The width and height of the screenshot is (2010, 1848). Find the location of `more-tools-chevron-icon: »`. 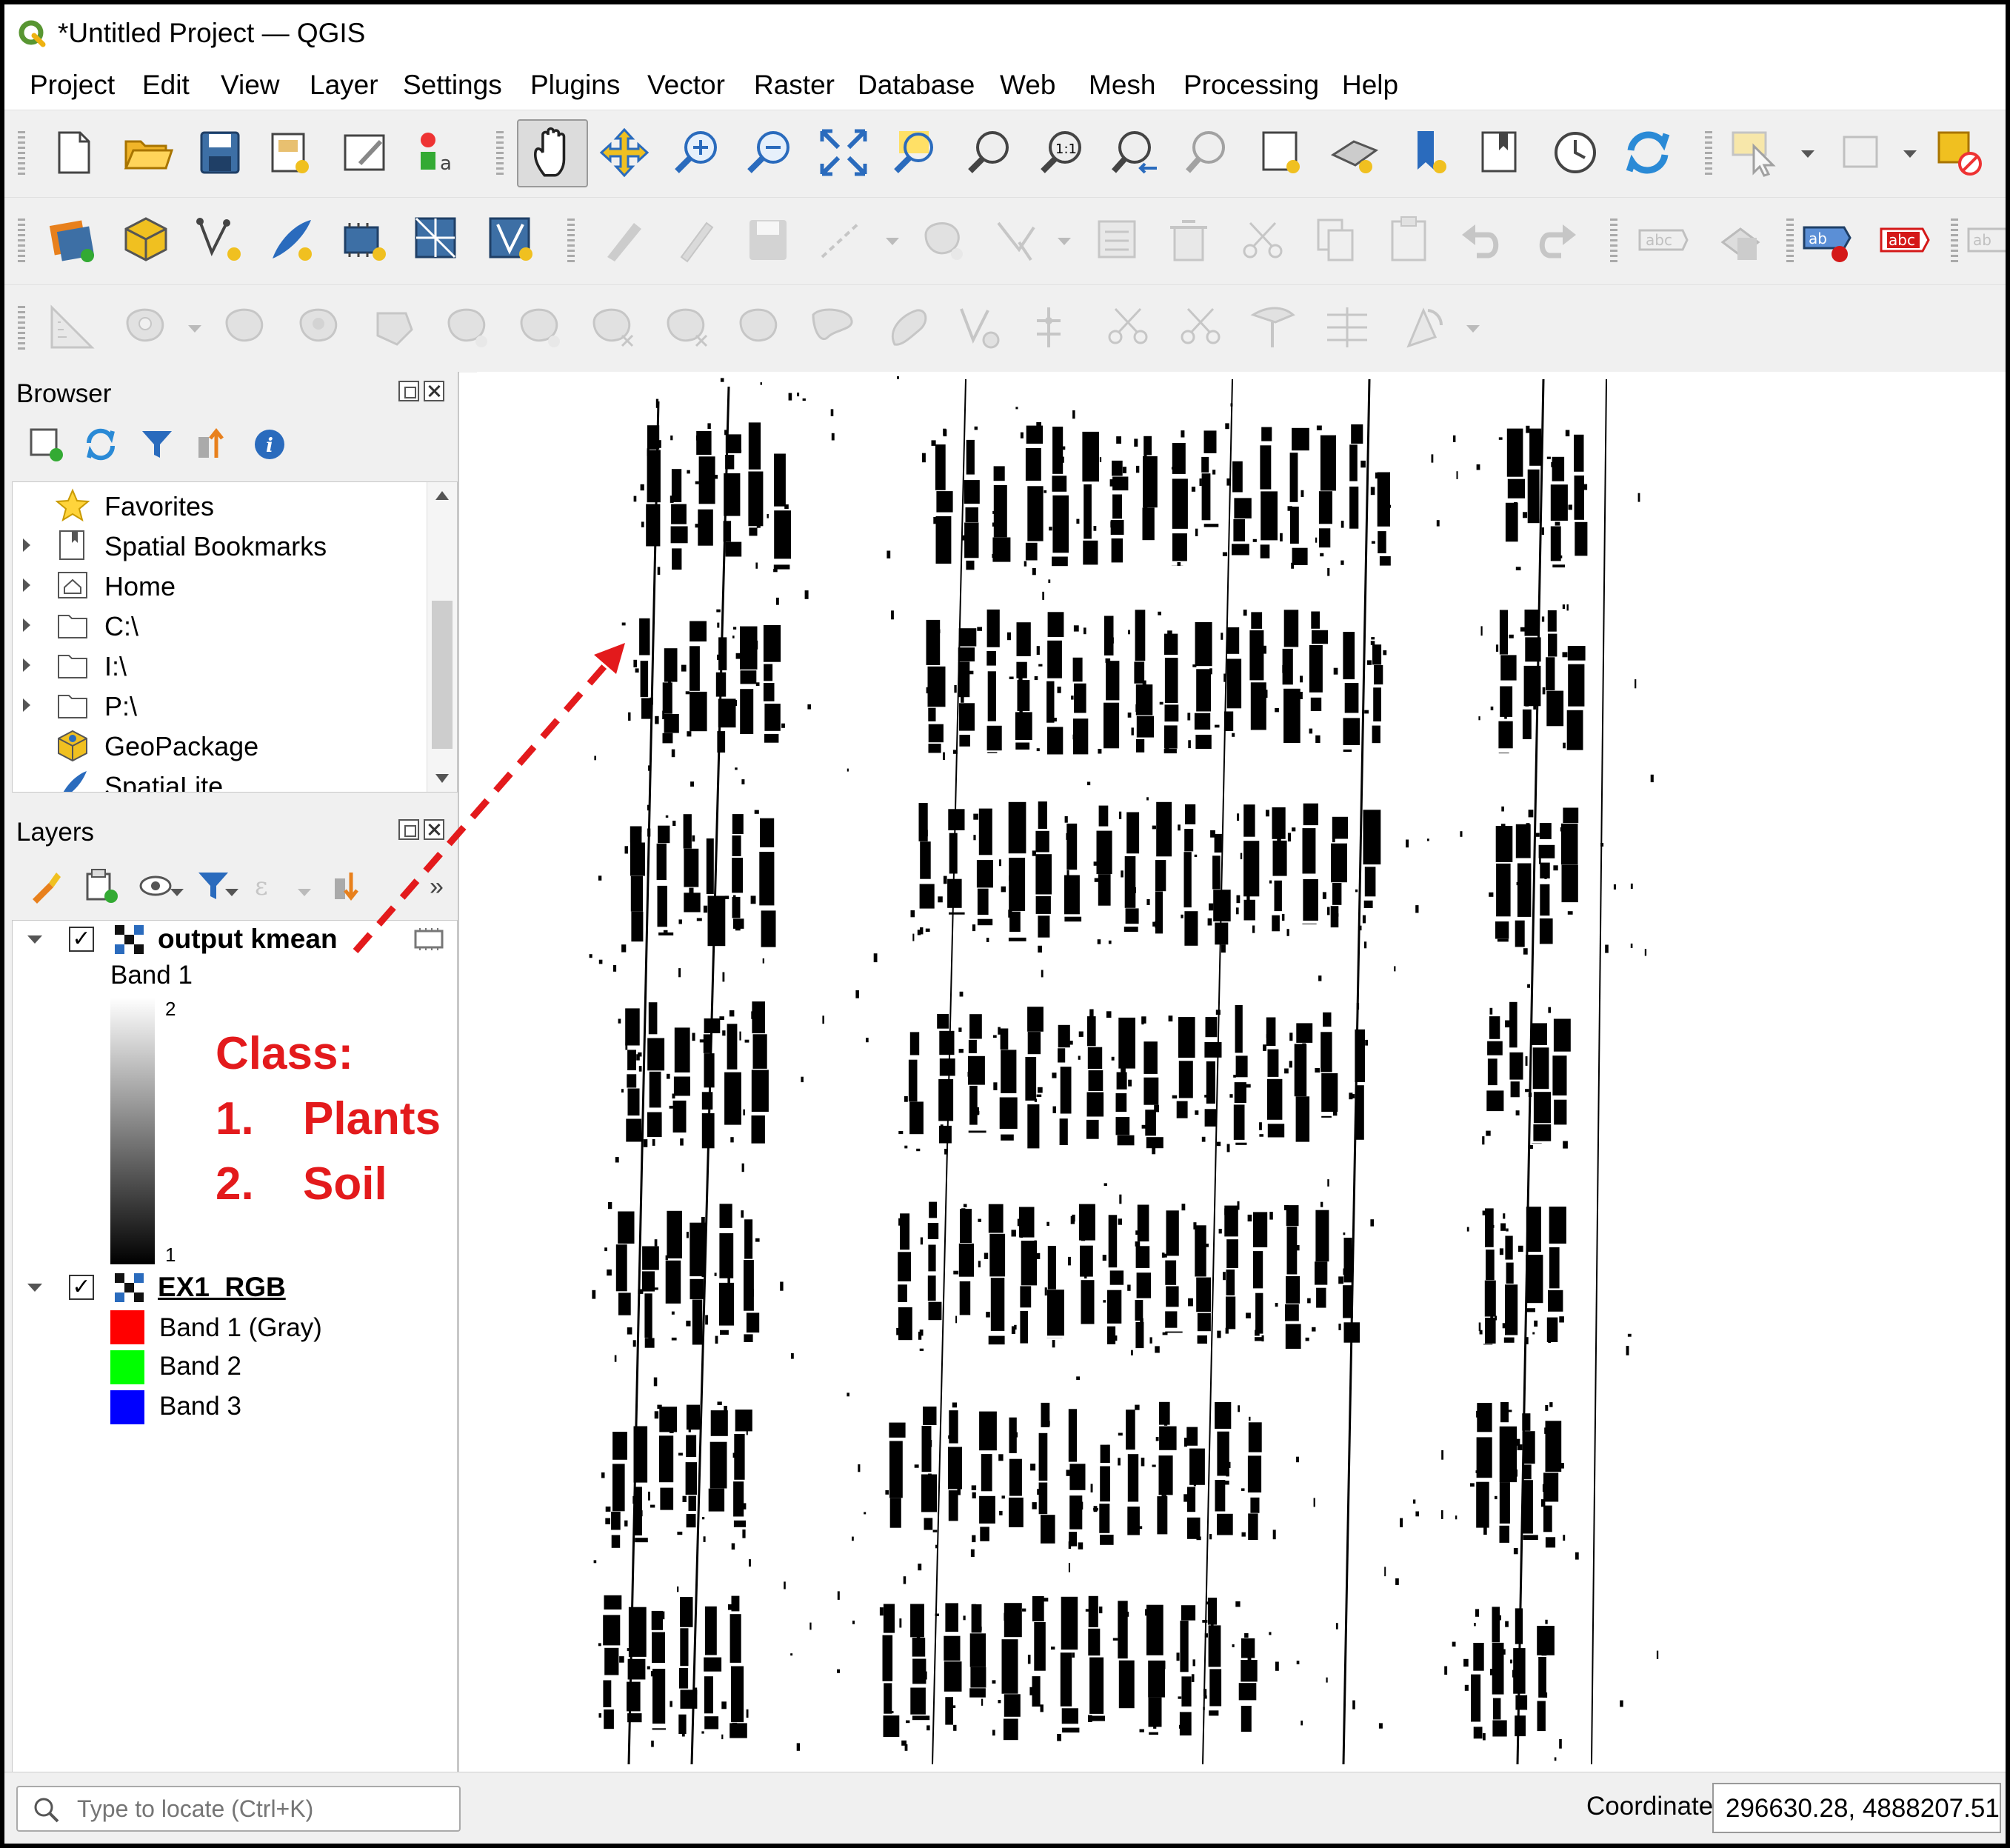

more-tools-chevron-icon: » is located at coordinates (437, 887).